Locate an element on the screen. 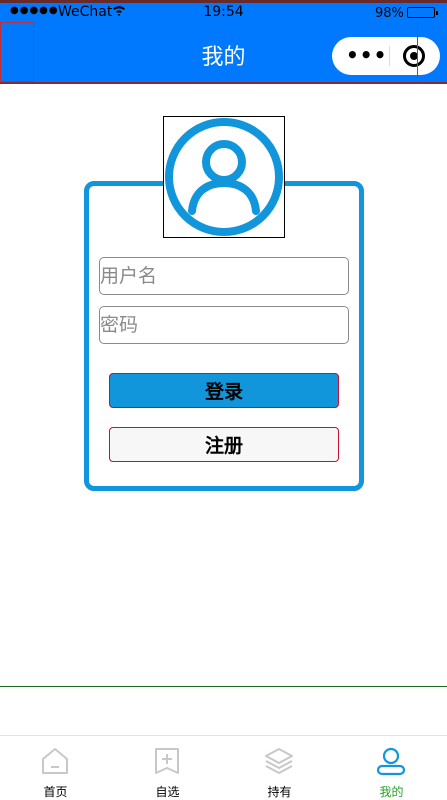 Image resolution: width=447 pixels, height=800 pixels. tab-watchlist: 自选 is located at coordinates (167, 768).